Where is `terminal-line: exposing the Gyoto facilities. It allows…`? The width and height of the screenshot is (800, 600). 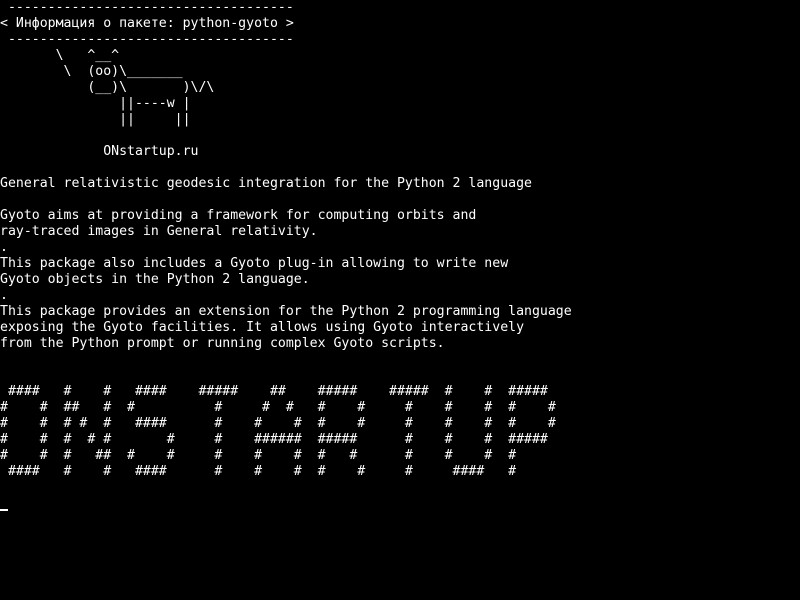
terminal-line: exposing the Gyoto facilities. It allows… is located at coordinates (262, 327).